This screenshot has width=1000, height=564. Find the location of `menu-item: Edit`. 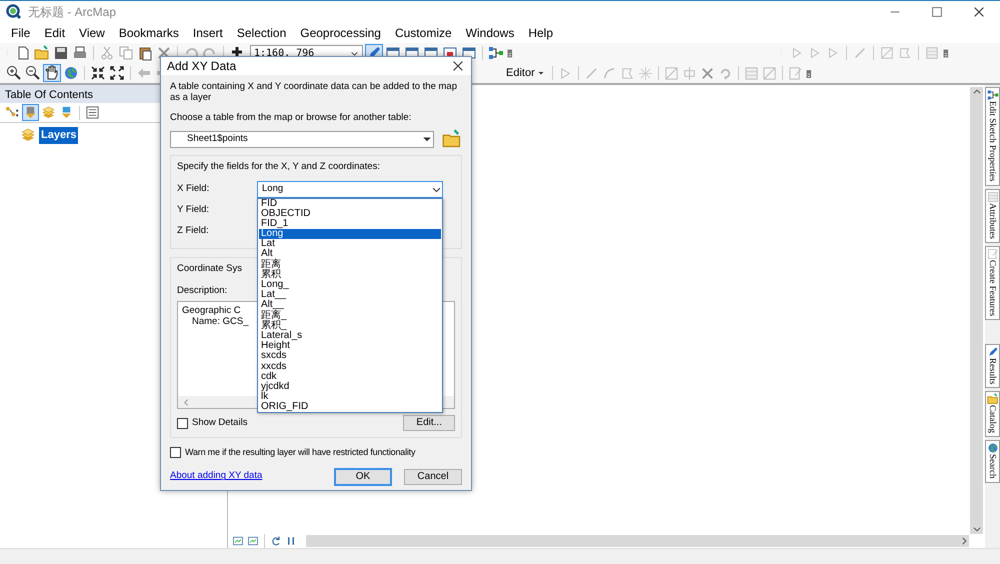

menu-item: Edit is located at coordinates (54, 33).